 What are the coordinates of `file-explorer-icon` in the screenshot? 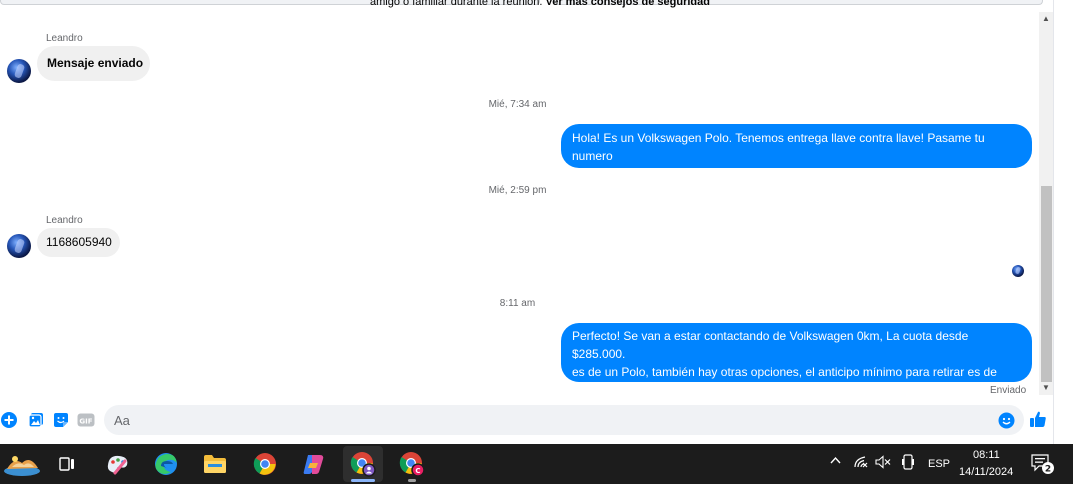 It's located at (215, 464).